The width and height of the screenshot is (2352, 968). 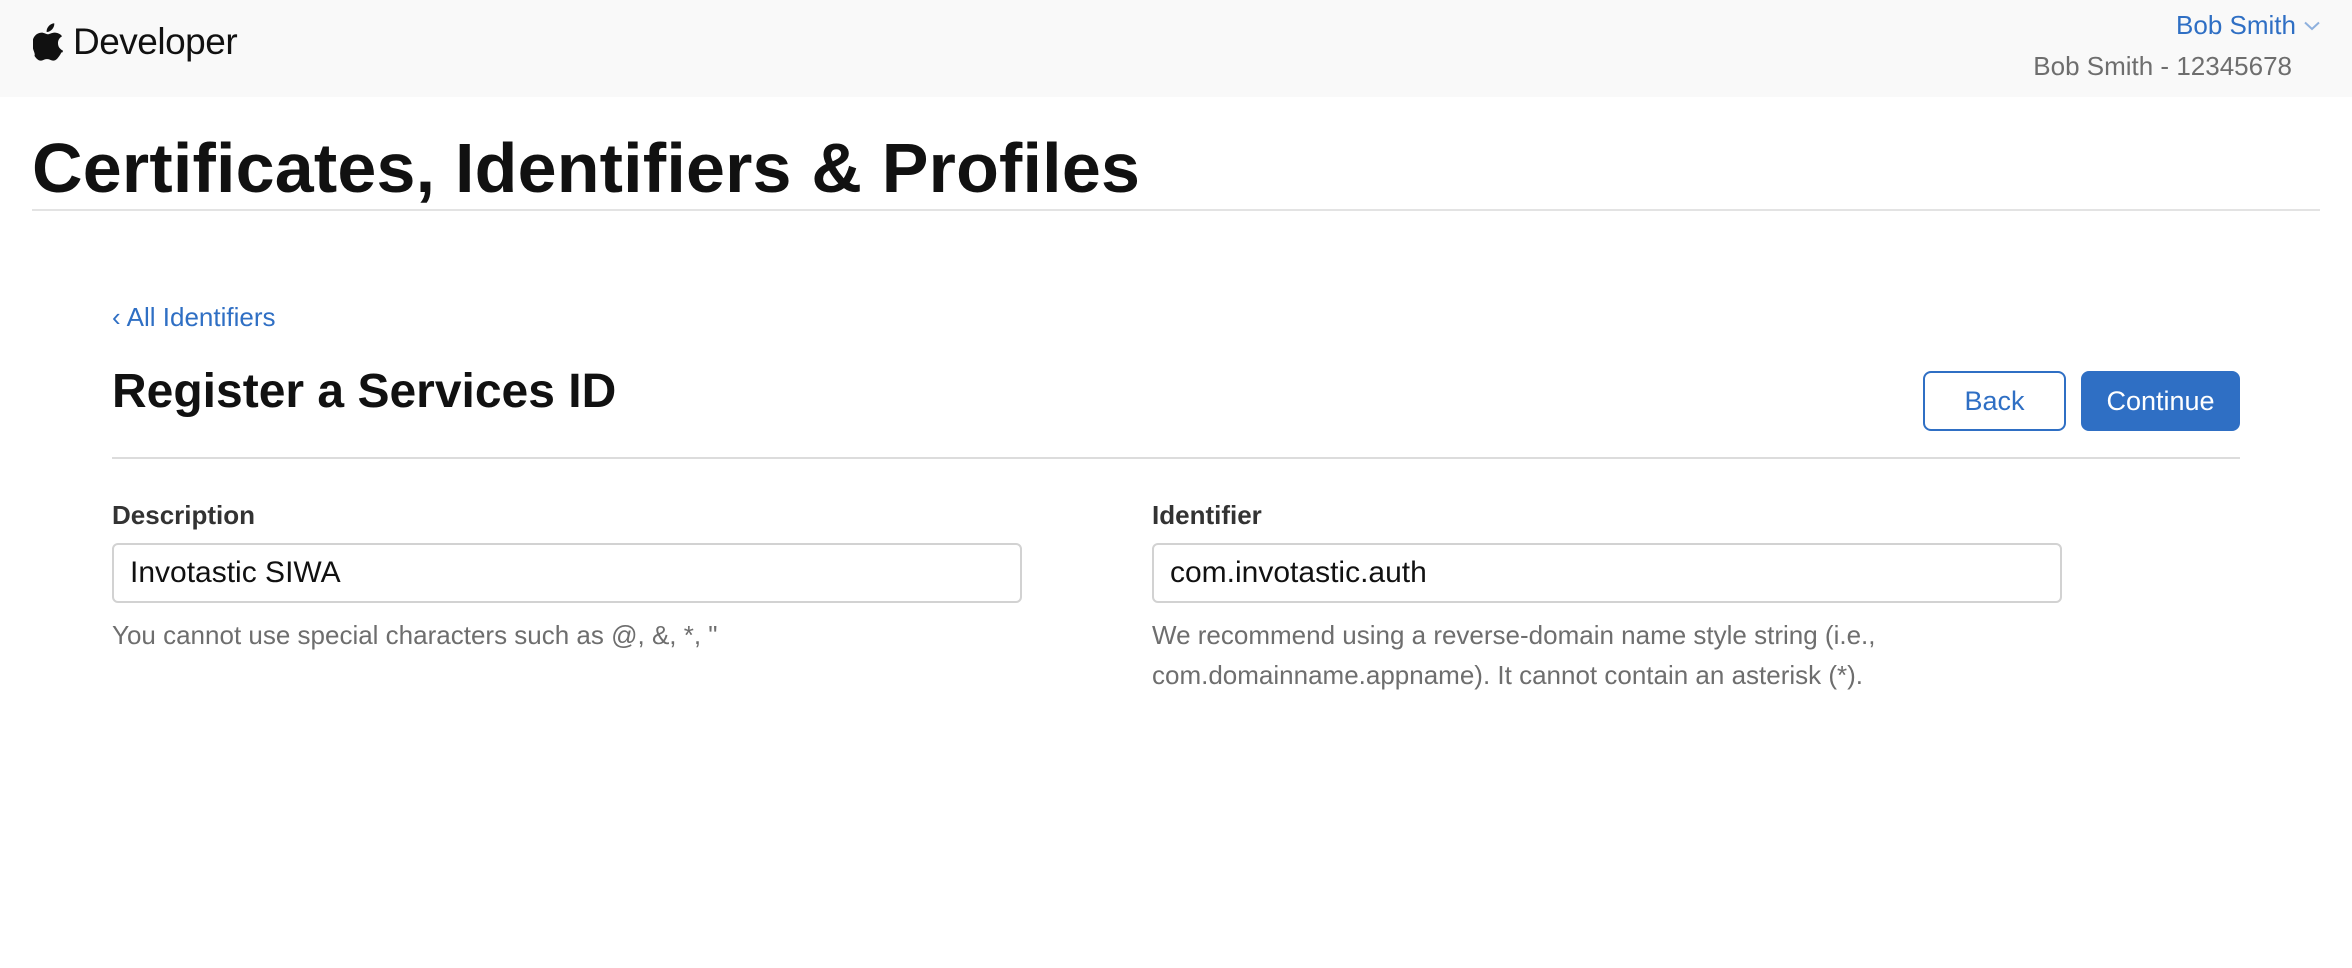 What do you see at coordinates (1207, 515) in the screenshot?
I see `identifier-label: Identifier` at bounding box center [1207, 515].